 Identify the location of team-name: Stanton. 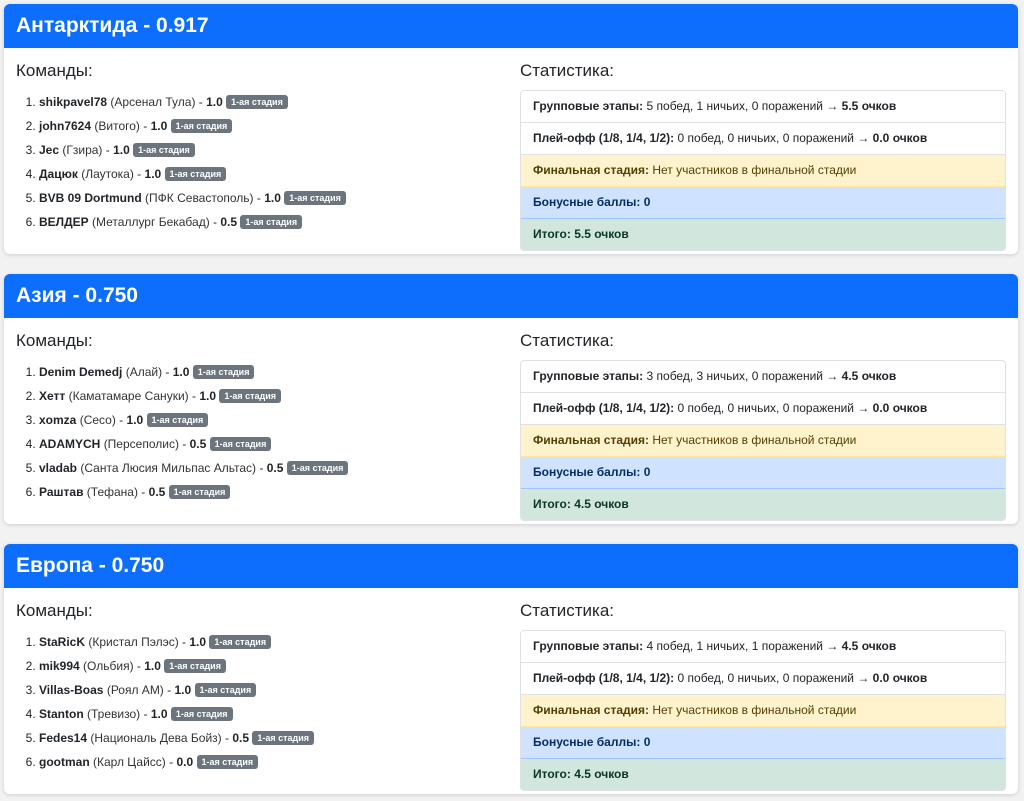
(61, 714).